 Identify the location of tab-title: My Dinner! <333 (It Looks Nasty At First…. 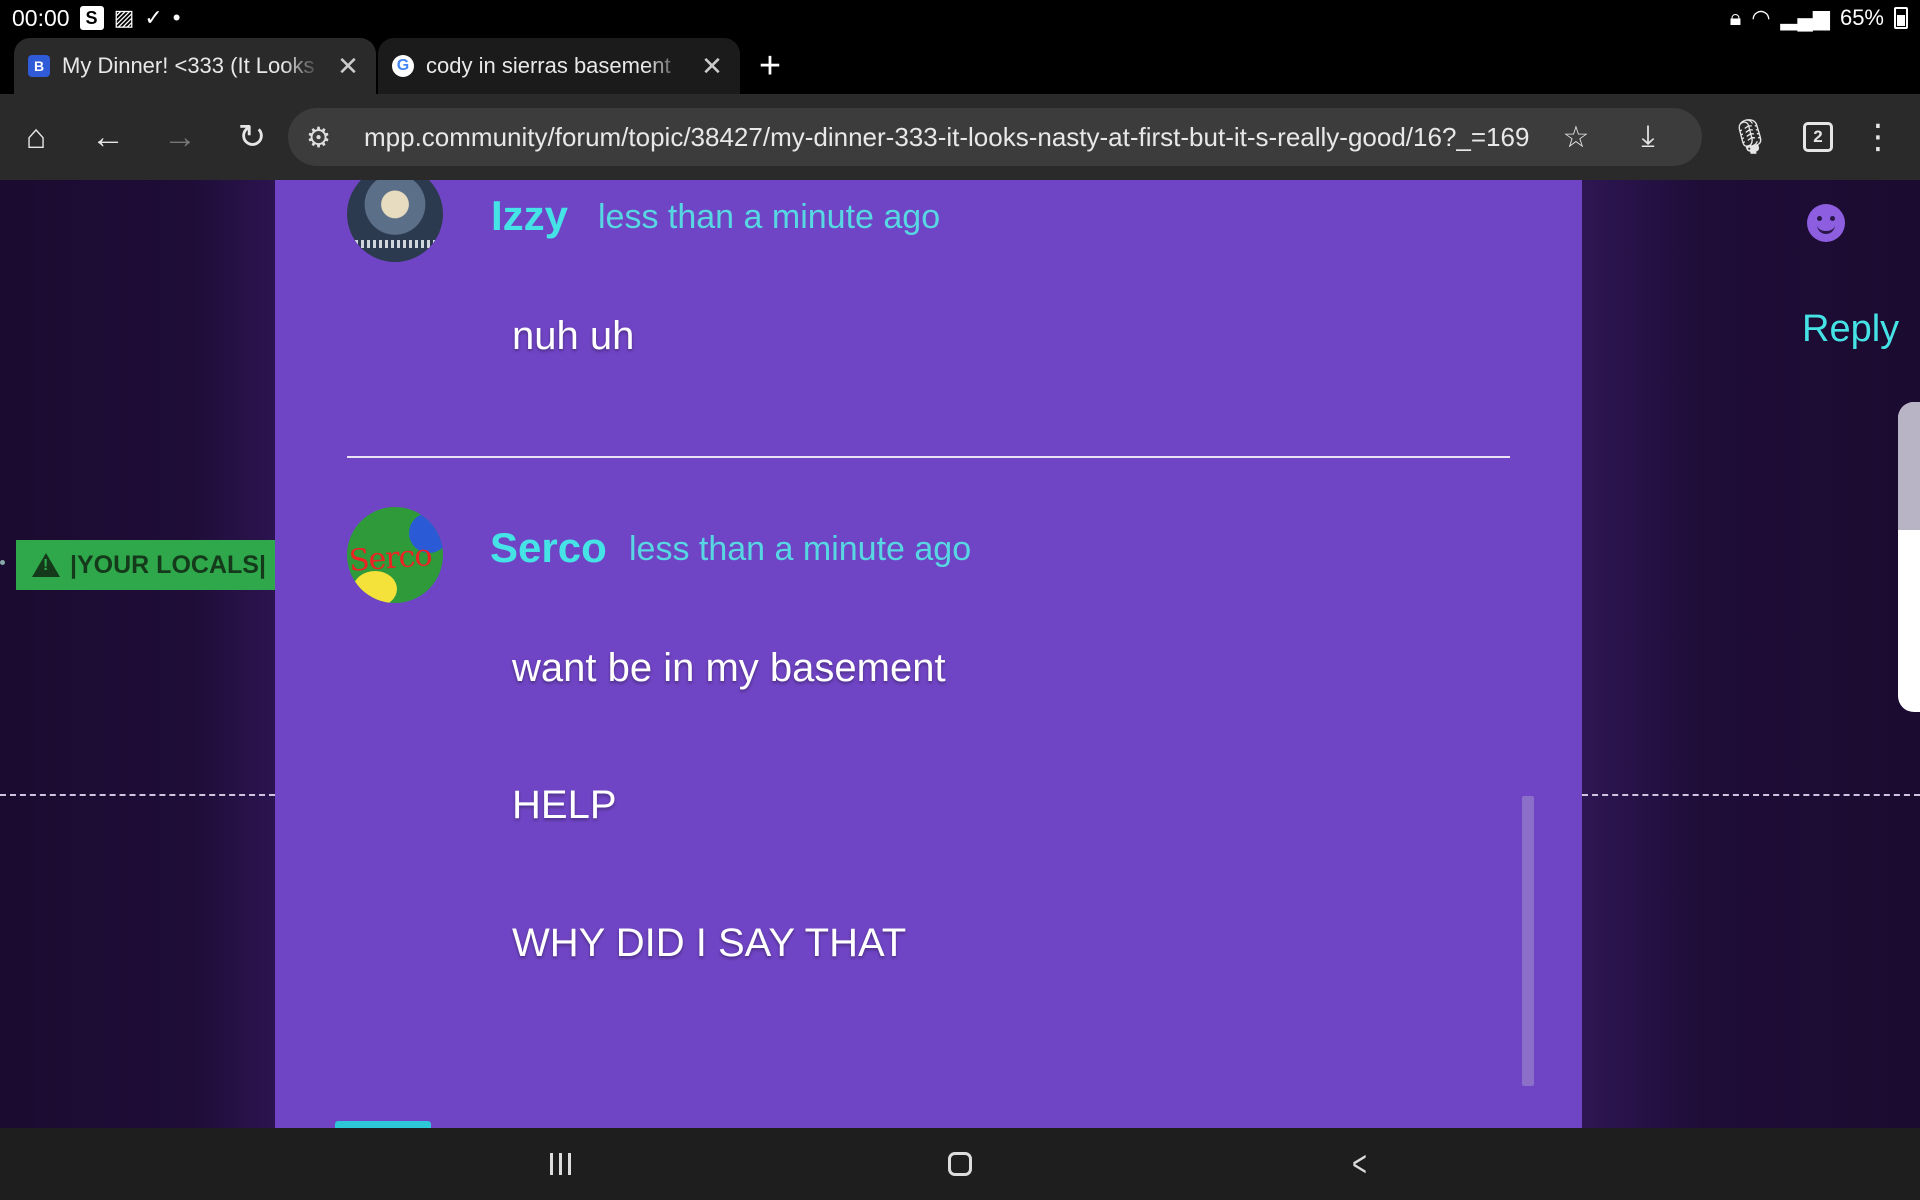
(192, 65).